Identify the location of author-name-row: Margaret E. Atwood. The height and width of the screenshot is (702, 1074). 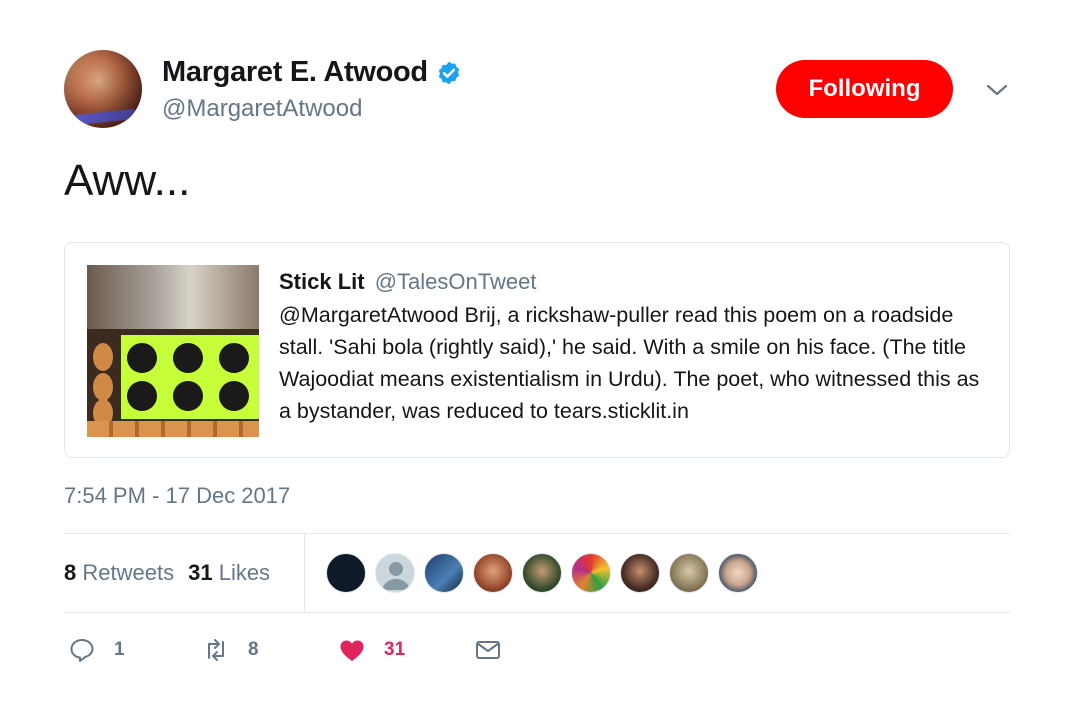
(312, 72).